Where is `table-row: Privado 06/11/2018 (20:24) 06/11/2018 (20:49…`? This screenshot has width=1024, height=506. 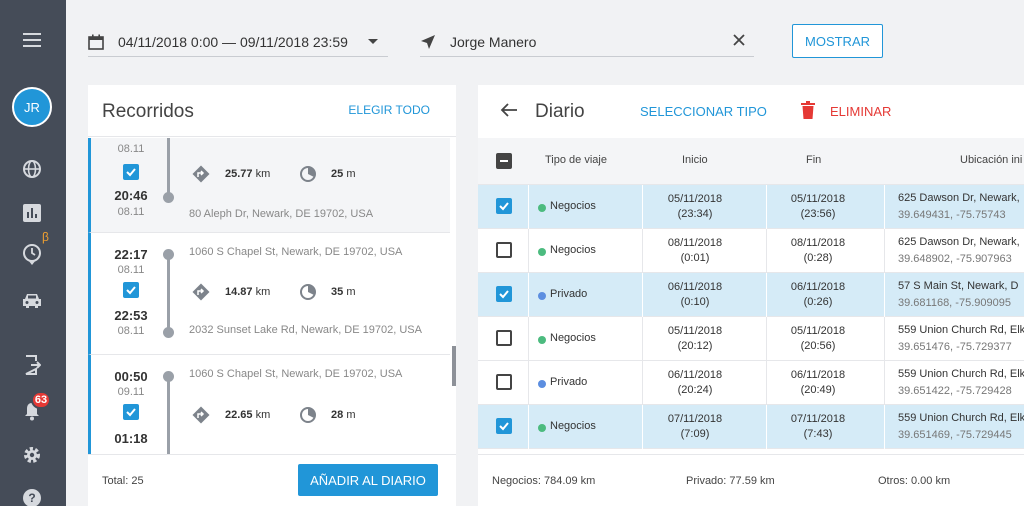
table-row: Privado 06/11/2018 (20:24) 06/11/2018 (20:49… is located at coordinates (751, 383).